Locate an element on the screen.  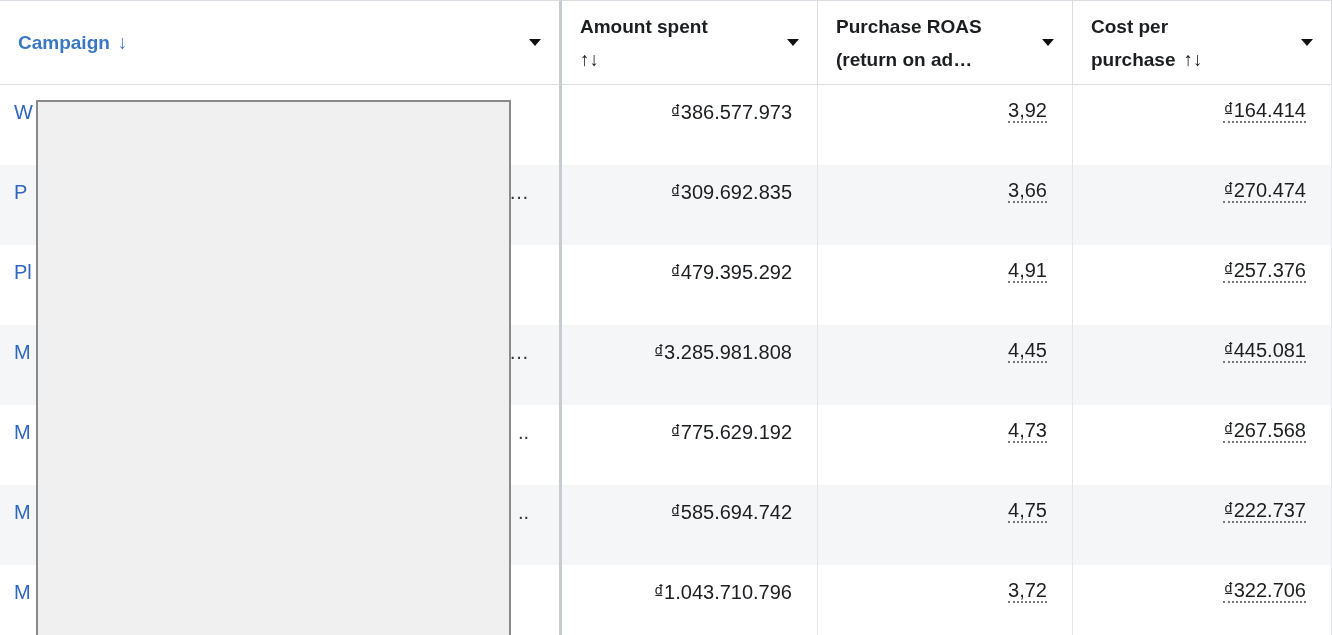
table-cell: 4,45 is located at coordinates (1027, 351).